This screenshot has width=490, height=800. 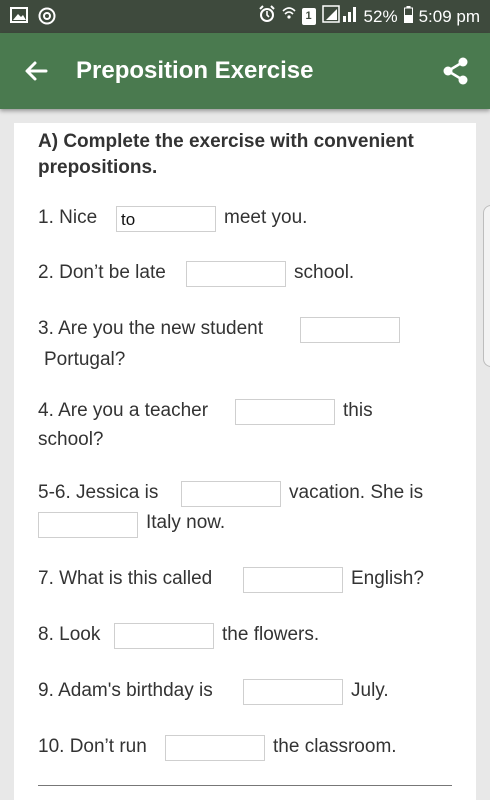 I want to click on sync-icon, so click(x=47, y=18).